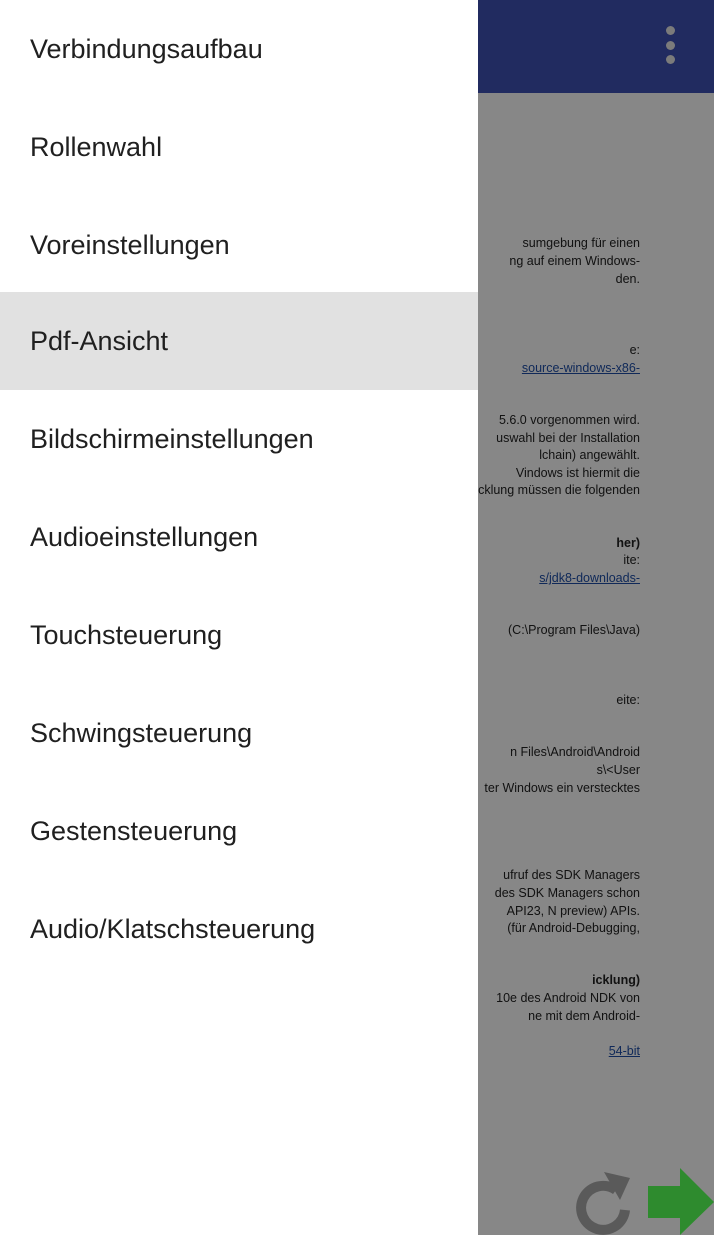  Describe the element at coordinates (680, 1201) in the screenshot. I see `arrow-right-icon` at that location.